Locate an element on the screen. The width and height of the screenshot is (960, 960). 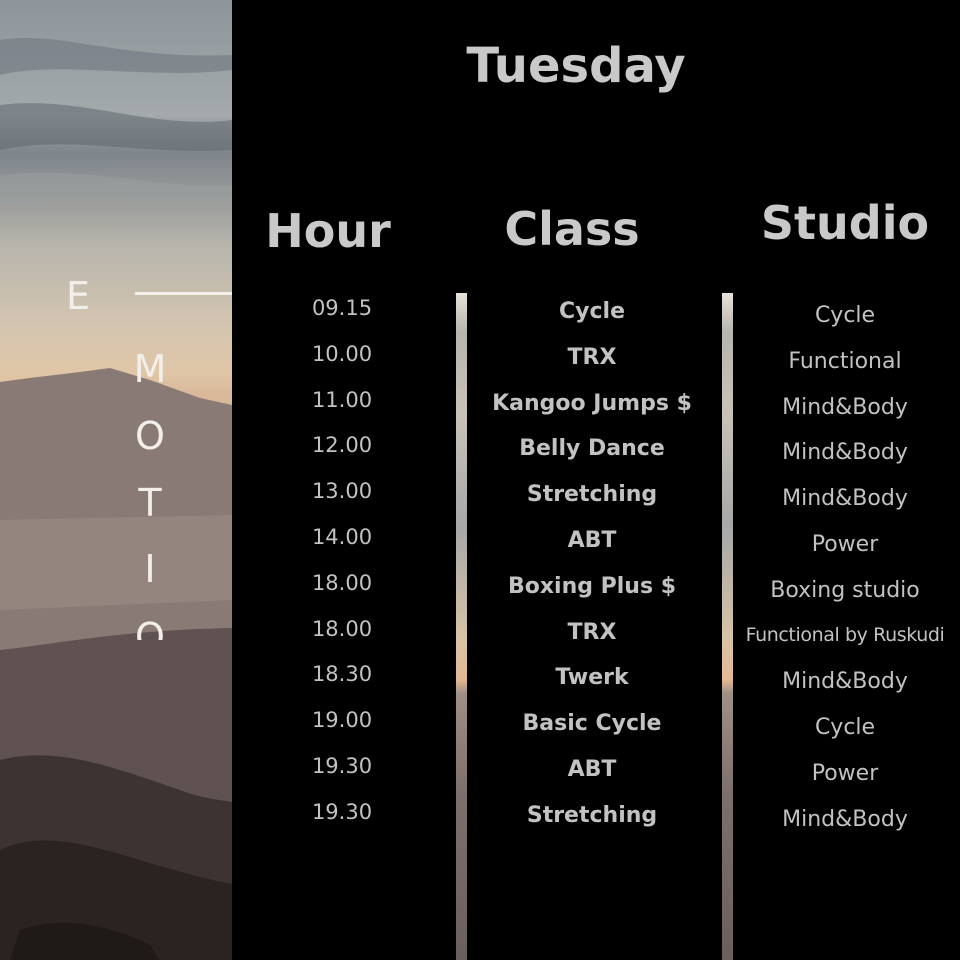
row-11-class: ABT is located at coordinates (592, 769).